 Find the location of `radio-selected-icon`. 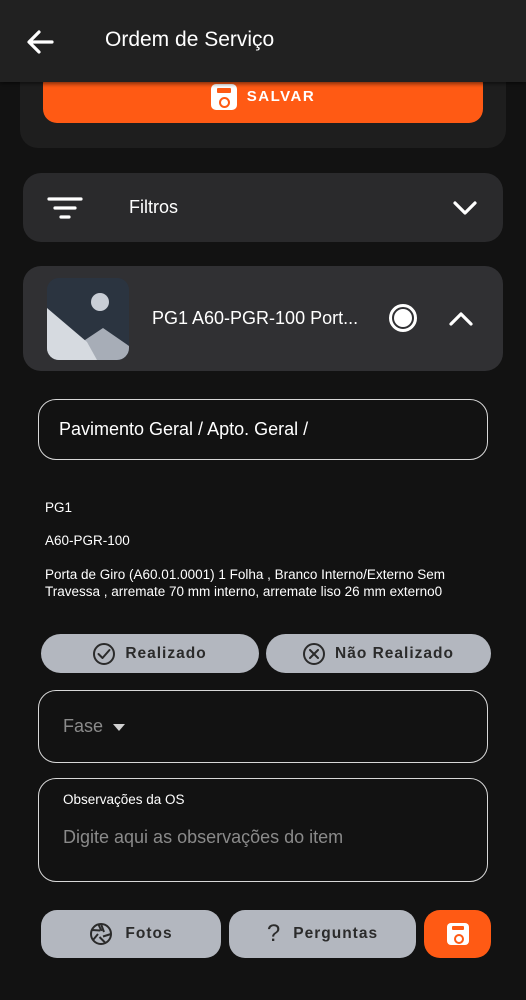

radio-selected-icon is located at coordinates (403, 318).